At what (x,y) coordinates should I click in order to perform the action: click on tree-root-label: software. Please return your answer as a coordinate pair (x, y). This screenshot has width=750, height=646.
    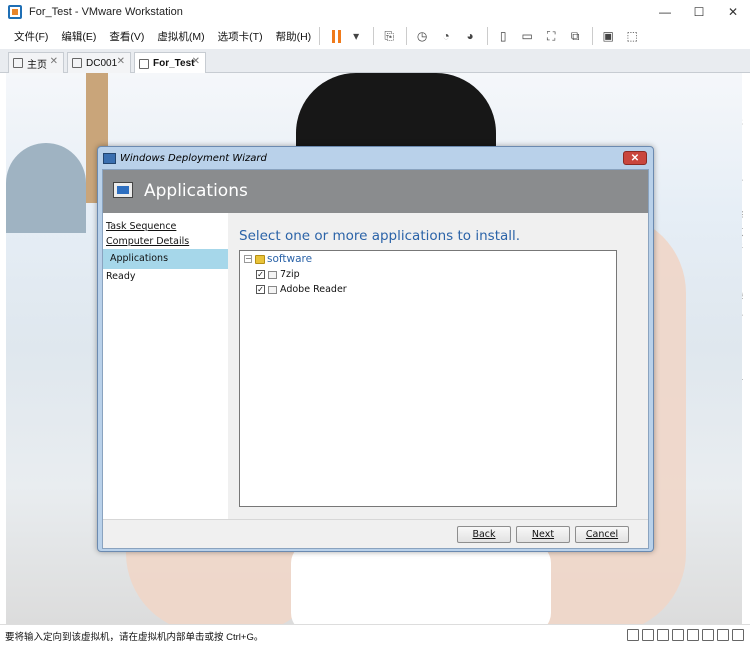
    Looking at the image, I should click on (290, 259).